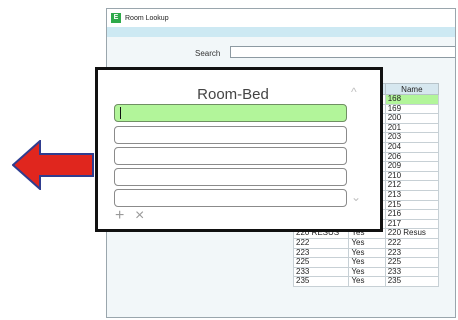 The height and width of the screenshot is (320, 458). What do you see at coordinates (412, 109) in the screenshot?
I see `name-cell: 169` at bounding box center [412, 109].